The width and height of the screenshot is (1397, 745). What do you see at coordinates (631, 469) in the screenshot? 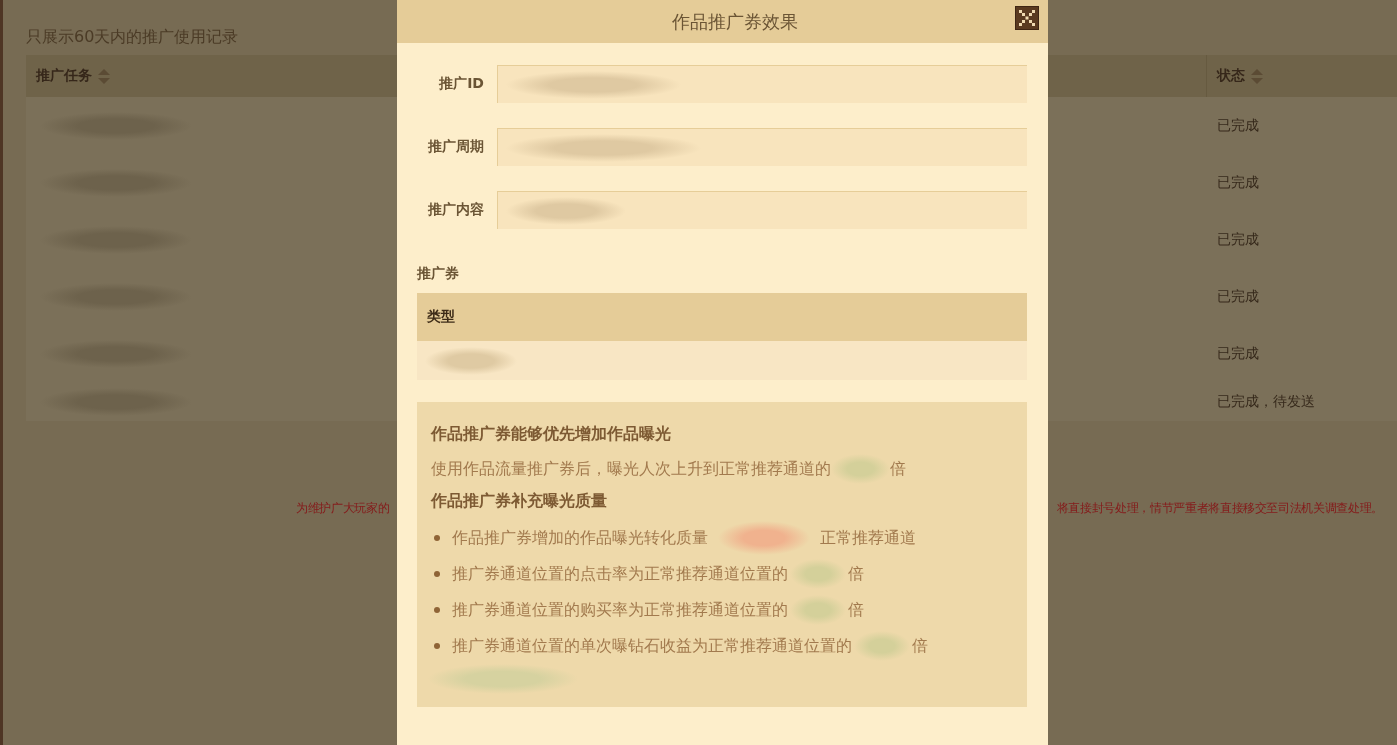
I see `info-text: 使用作品流量推广券后，曝光人次上升到正常推荐通道的` at bounding box center [631, 469].